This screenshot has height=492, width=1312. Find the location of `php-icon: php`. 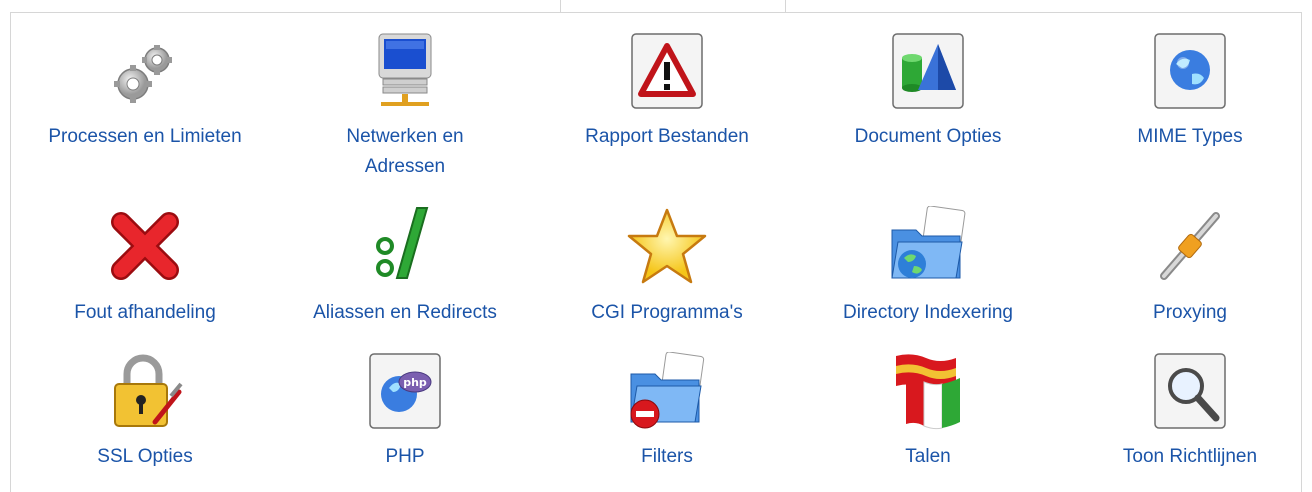

php-icon: php is located at coordinates (405, 391).